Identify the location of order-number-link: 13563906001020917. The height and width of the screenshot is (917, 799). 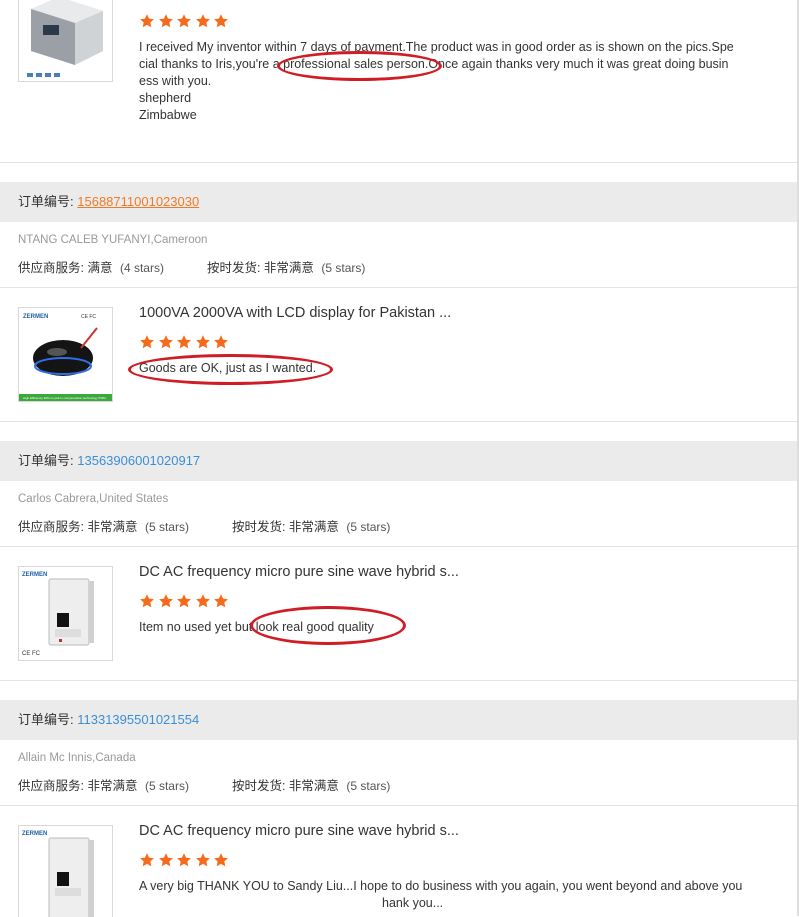
(138, 460).